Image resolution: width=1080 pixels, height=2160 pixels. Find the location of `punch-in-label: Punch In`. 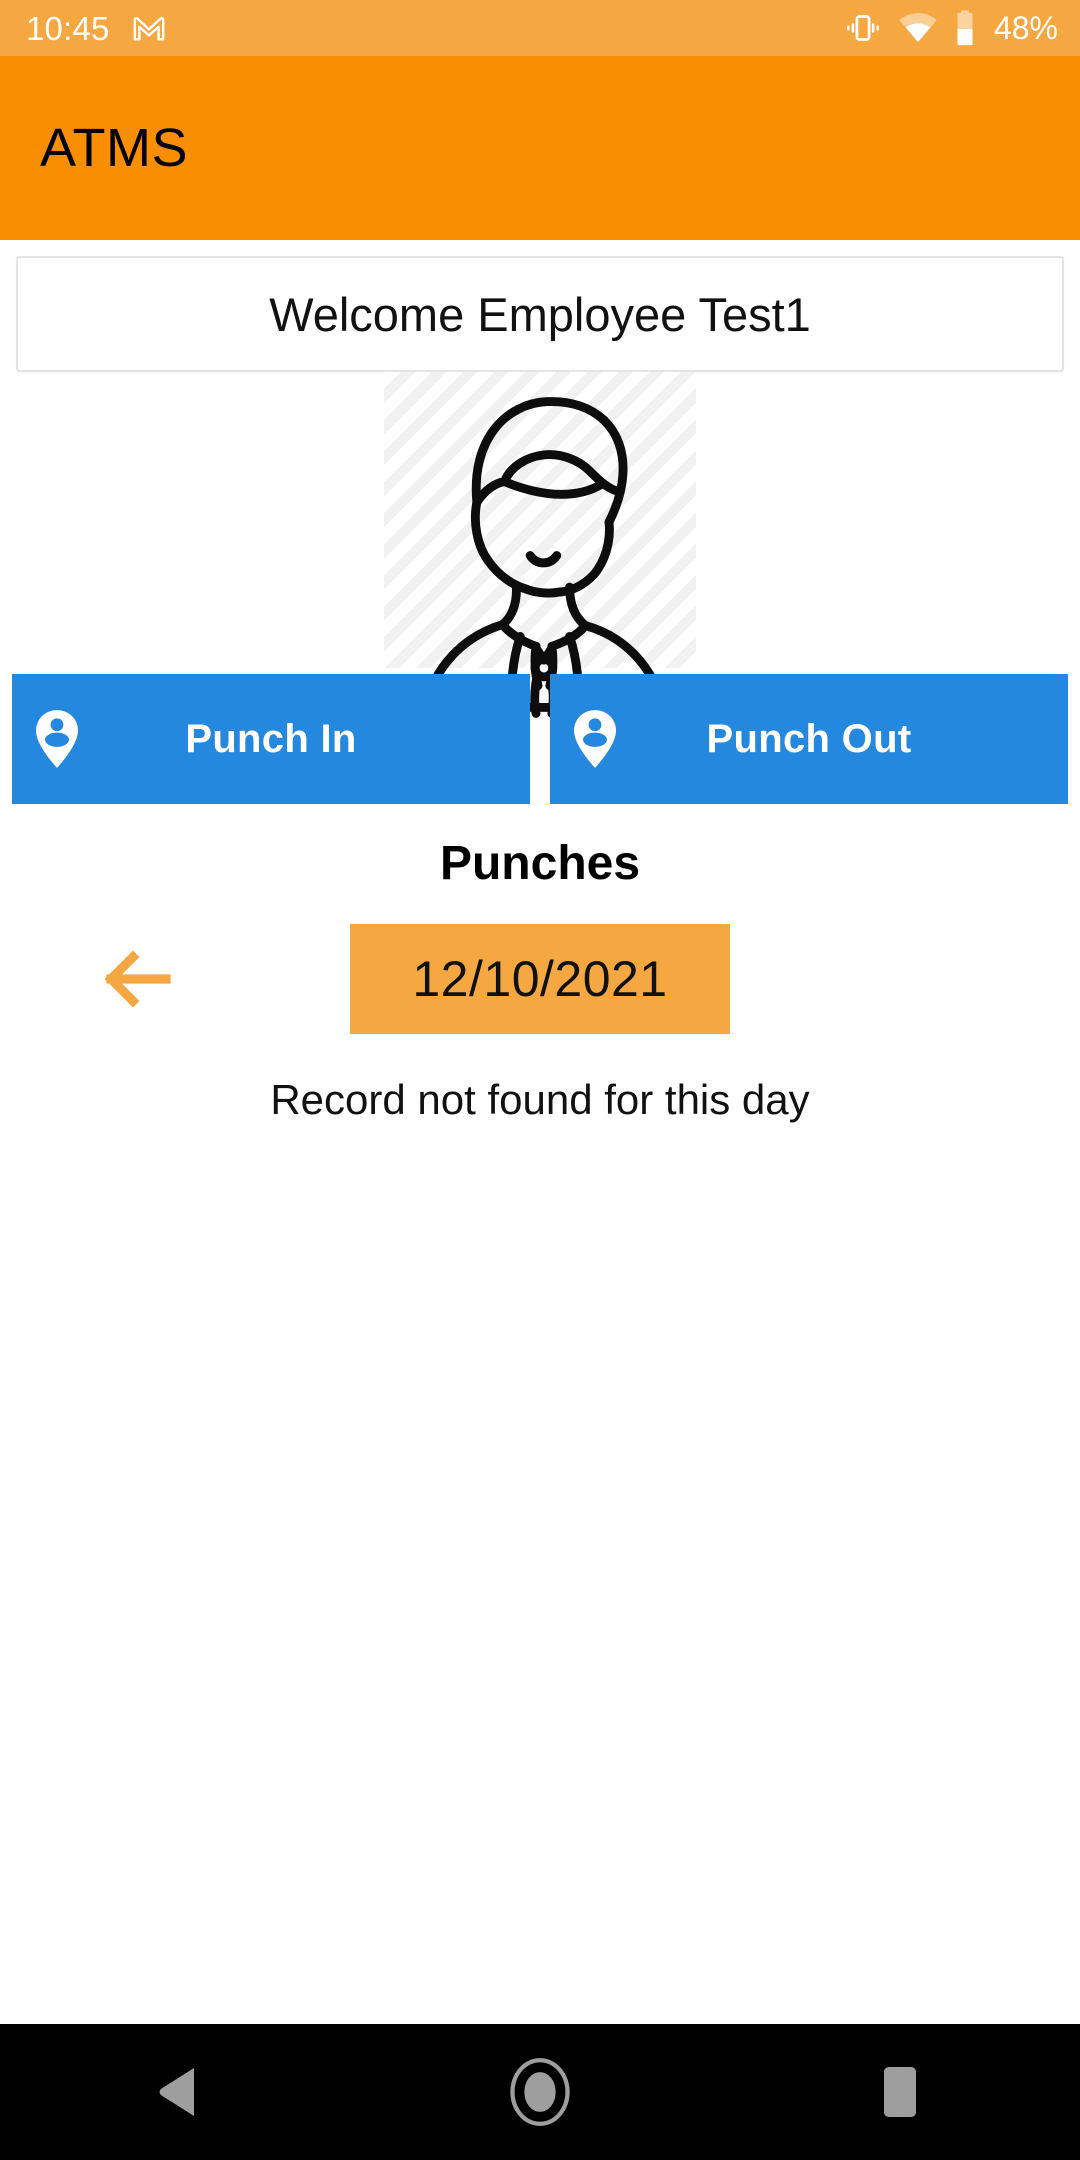

punch-in-label: Punch In is located at coordinates (271, 738).